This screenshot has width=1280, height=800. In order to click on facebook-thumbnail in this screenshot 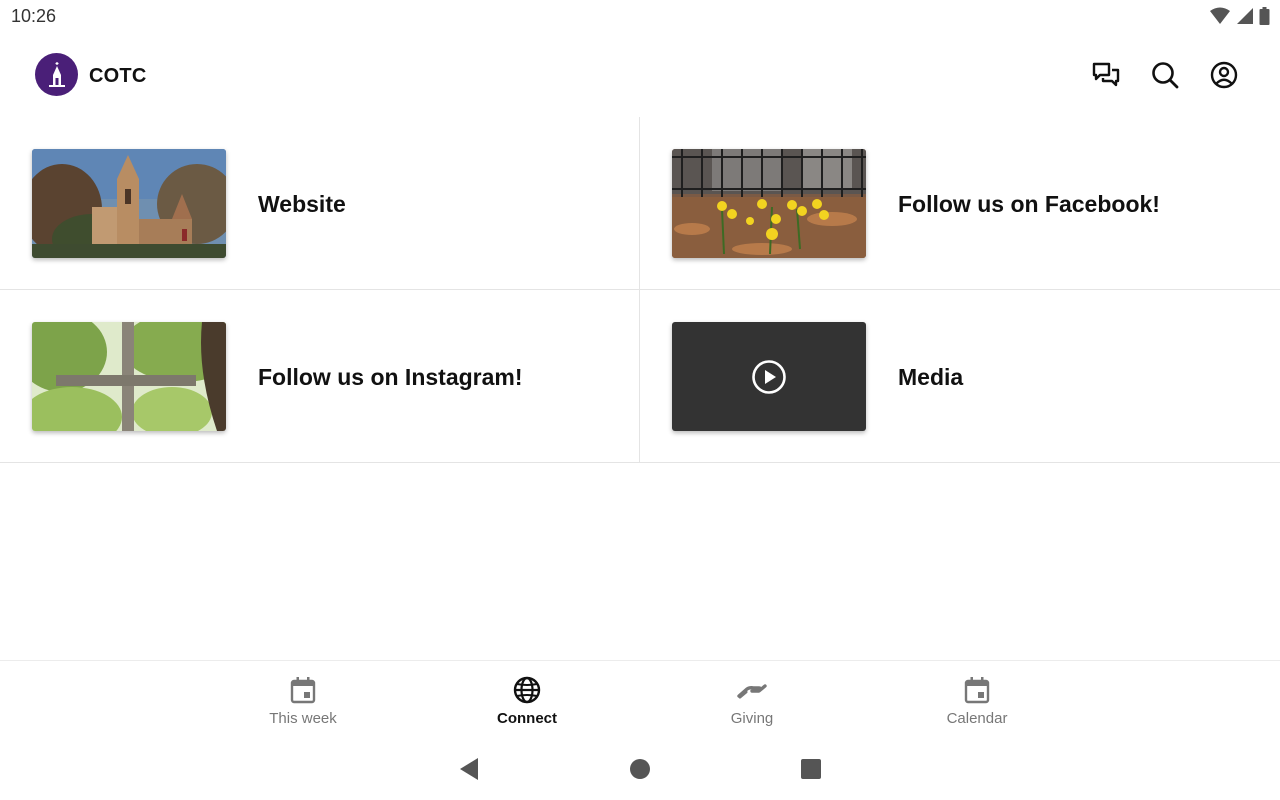, I will do `click(769, 203)`.